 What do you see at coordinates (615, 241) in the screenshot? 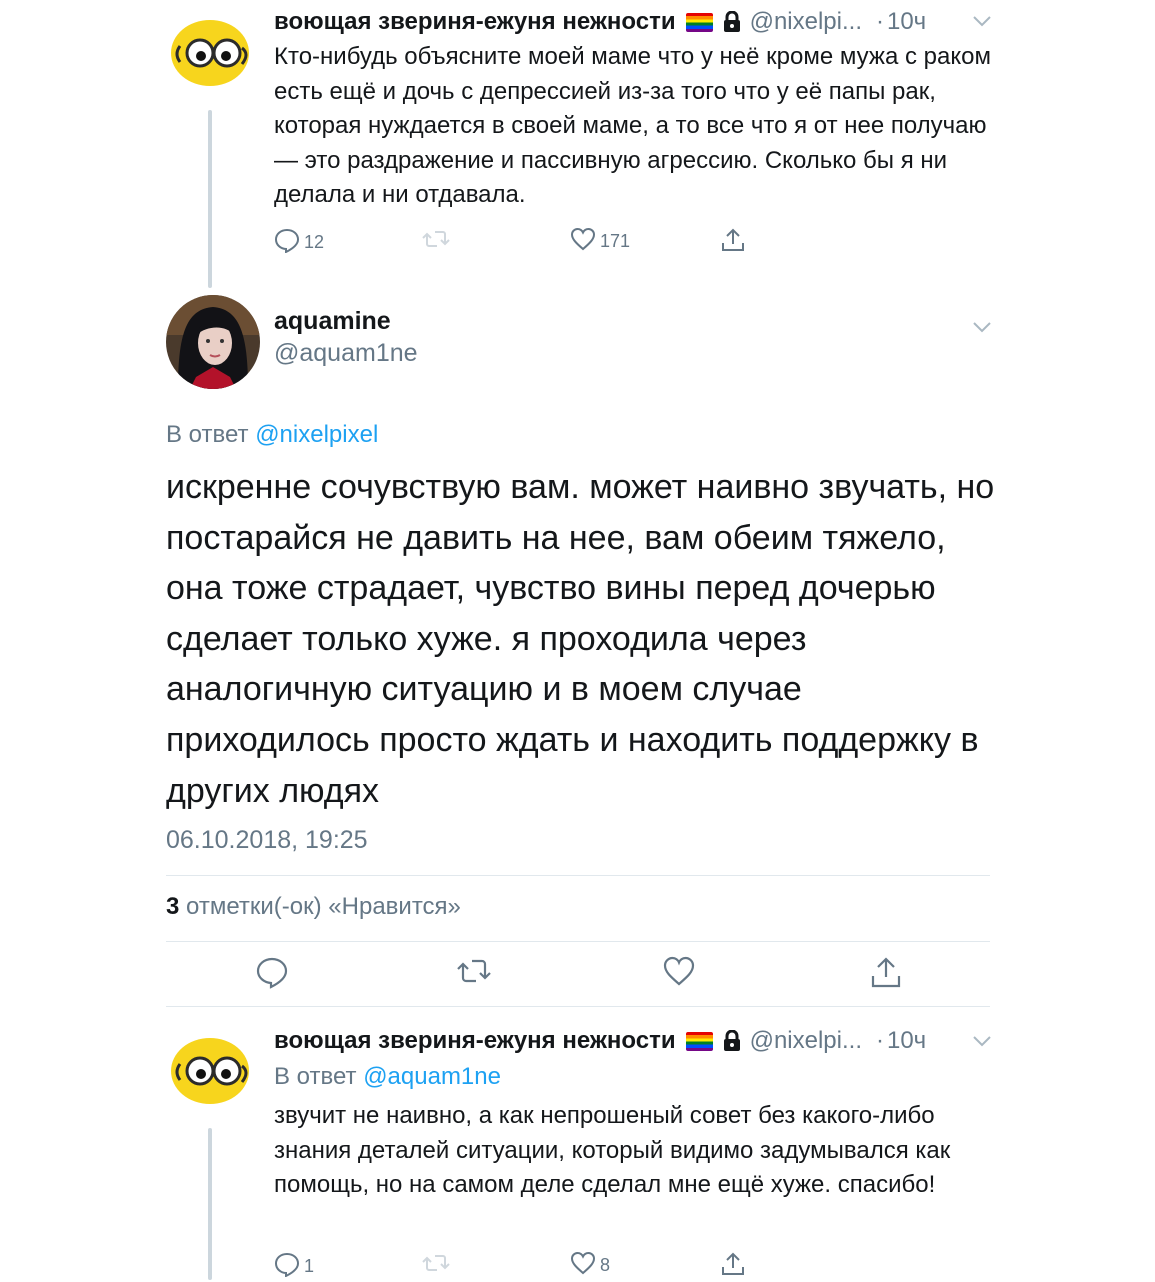
I see `like-count: 171` at bounding box center [615, 241].